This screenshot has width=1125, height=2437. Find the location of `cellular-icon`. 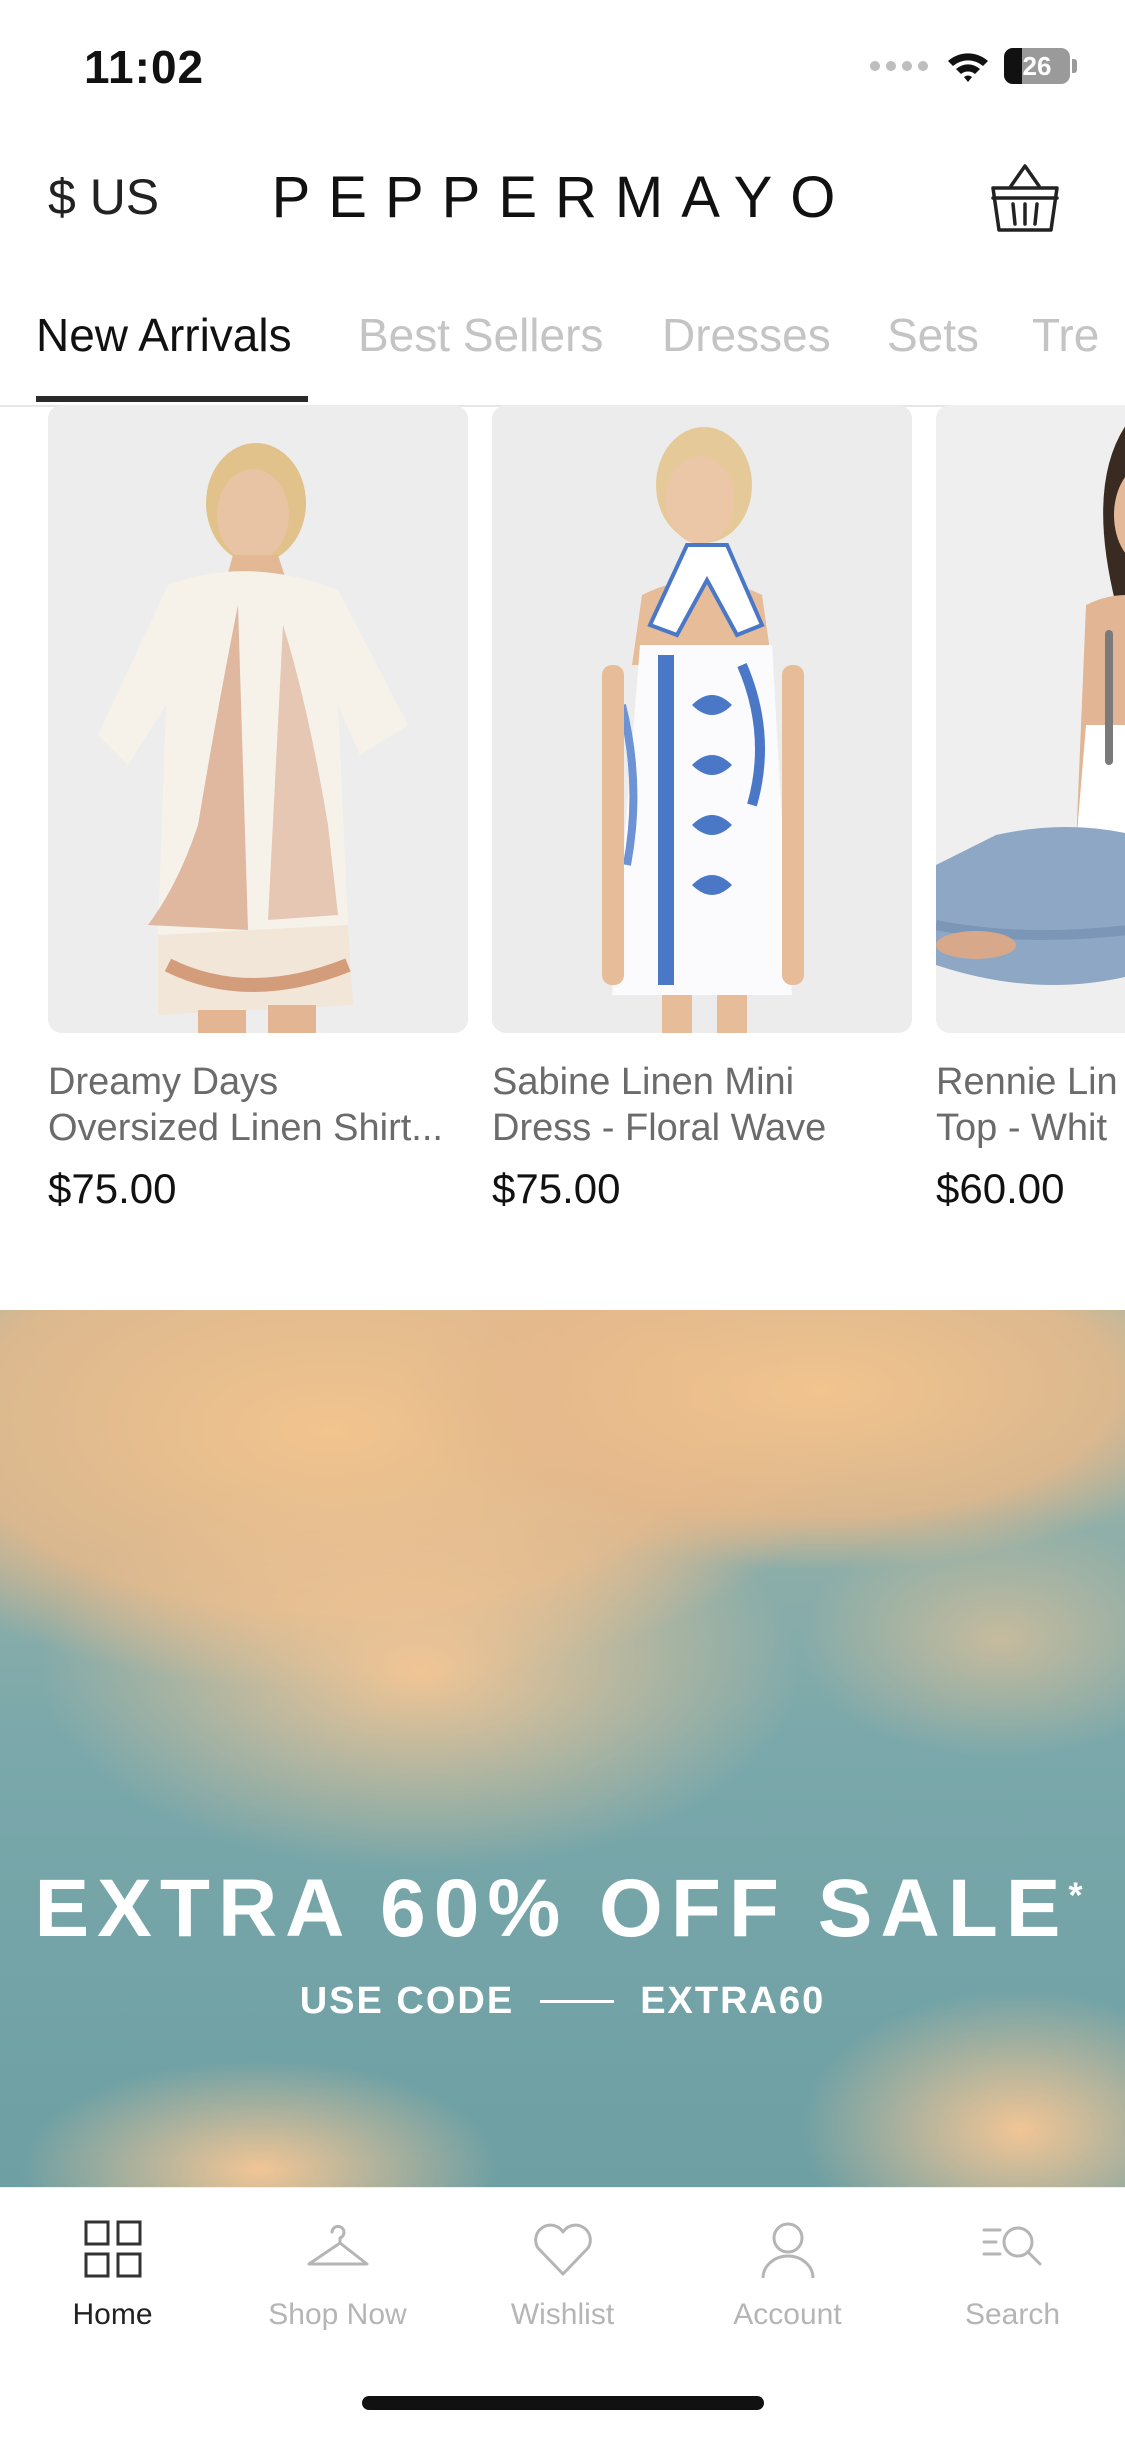

cellular-icon is located at coordinates (899, 66).